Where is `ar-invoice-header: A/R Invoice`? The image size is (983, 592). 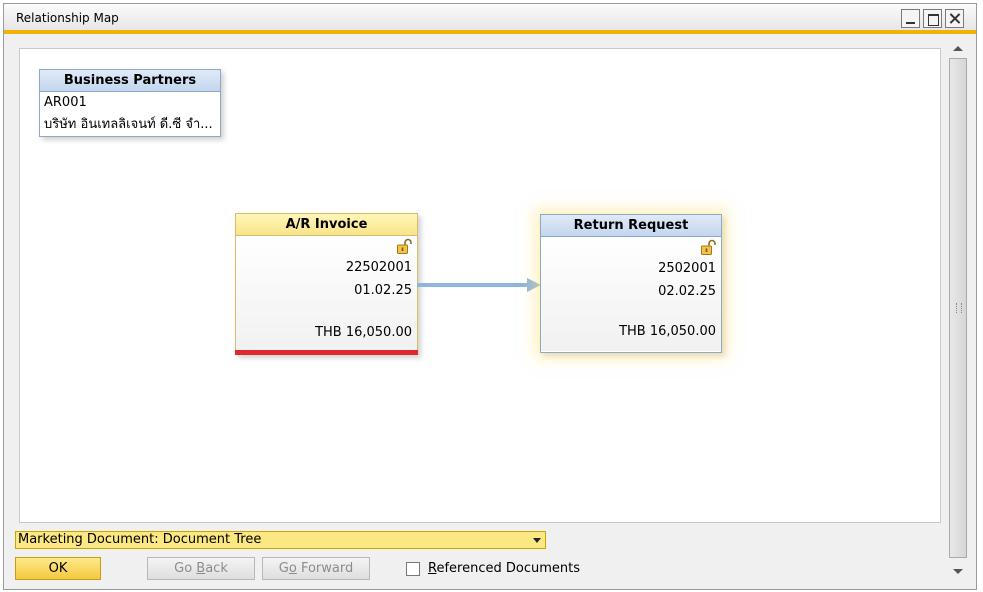
ar-invoice-header: A/R Invoice is located at coordinates (326, 225).